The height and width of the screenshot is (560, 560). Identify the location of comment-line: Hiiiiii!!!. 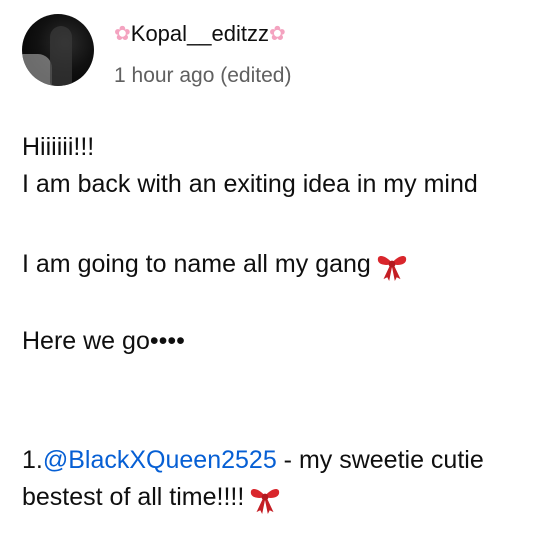
(58, 147).